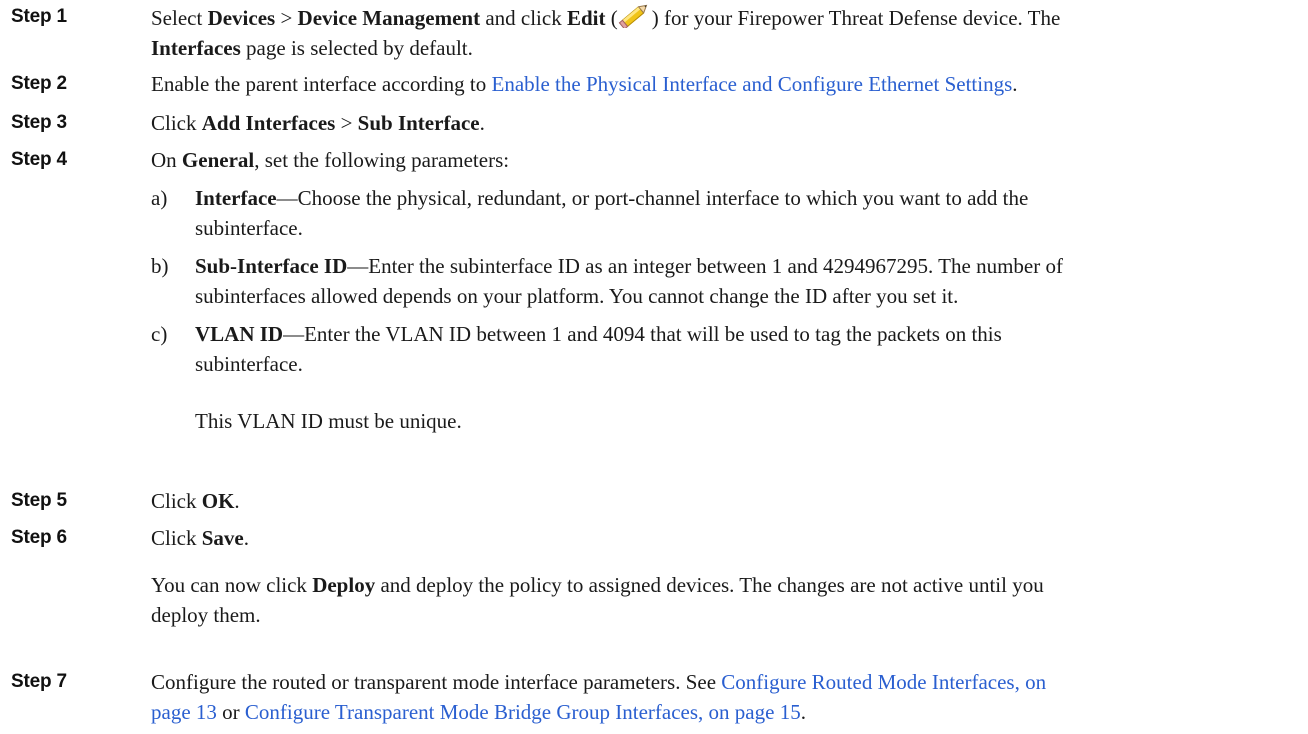 This screenshot has width=1308, height=734. I want to click on step-label: Step 1, so click(39, 16).